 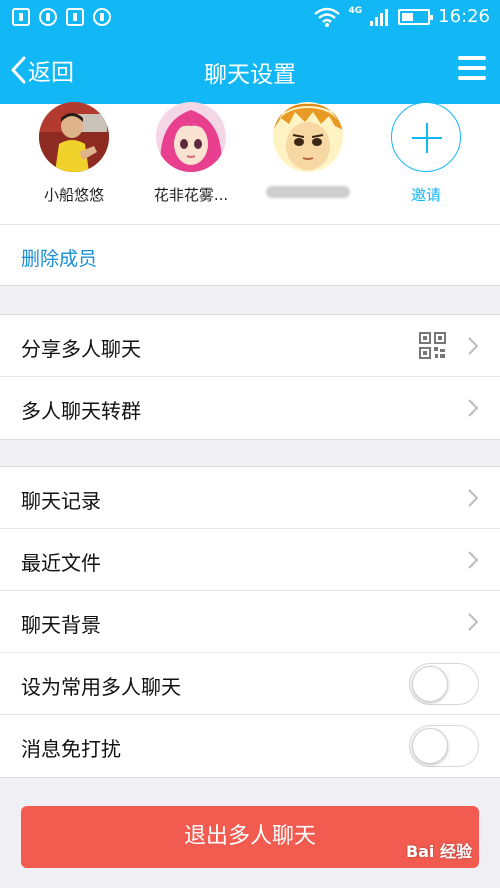 What do you see at coordinates (250, 746) in the screenshot?
I see `do-not-disturb-row: 消息免打扰` at bounding box center [250, 746].